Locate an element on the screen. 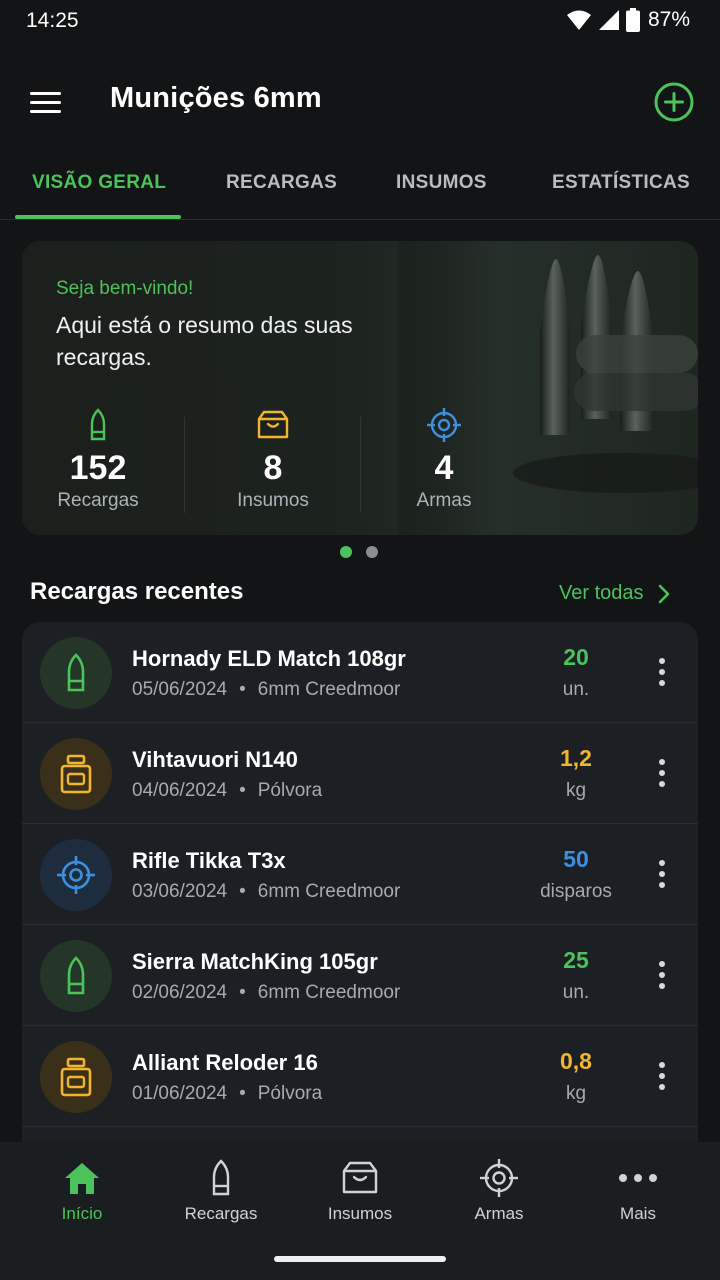 The image size is (720, 1280). nav-home: Início is located at coordinates (82, 1190).